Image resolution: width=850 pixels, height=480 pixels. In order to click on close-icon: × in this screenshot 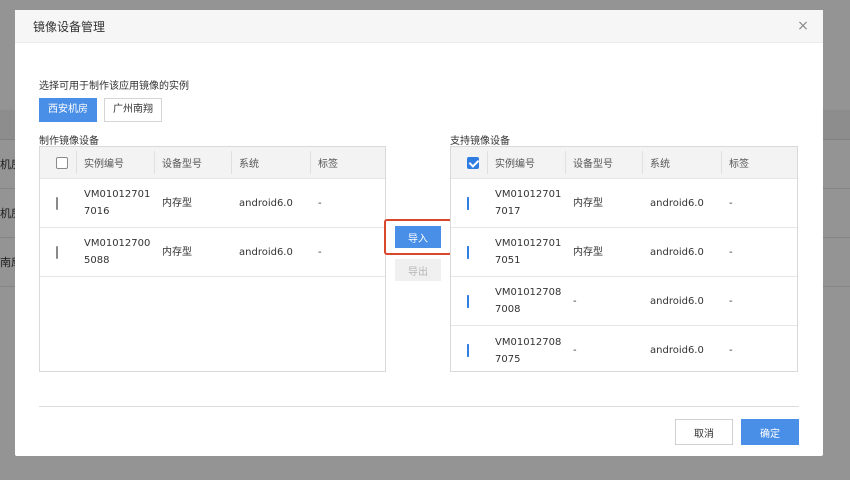, I will do `click(803, 26)`.